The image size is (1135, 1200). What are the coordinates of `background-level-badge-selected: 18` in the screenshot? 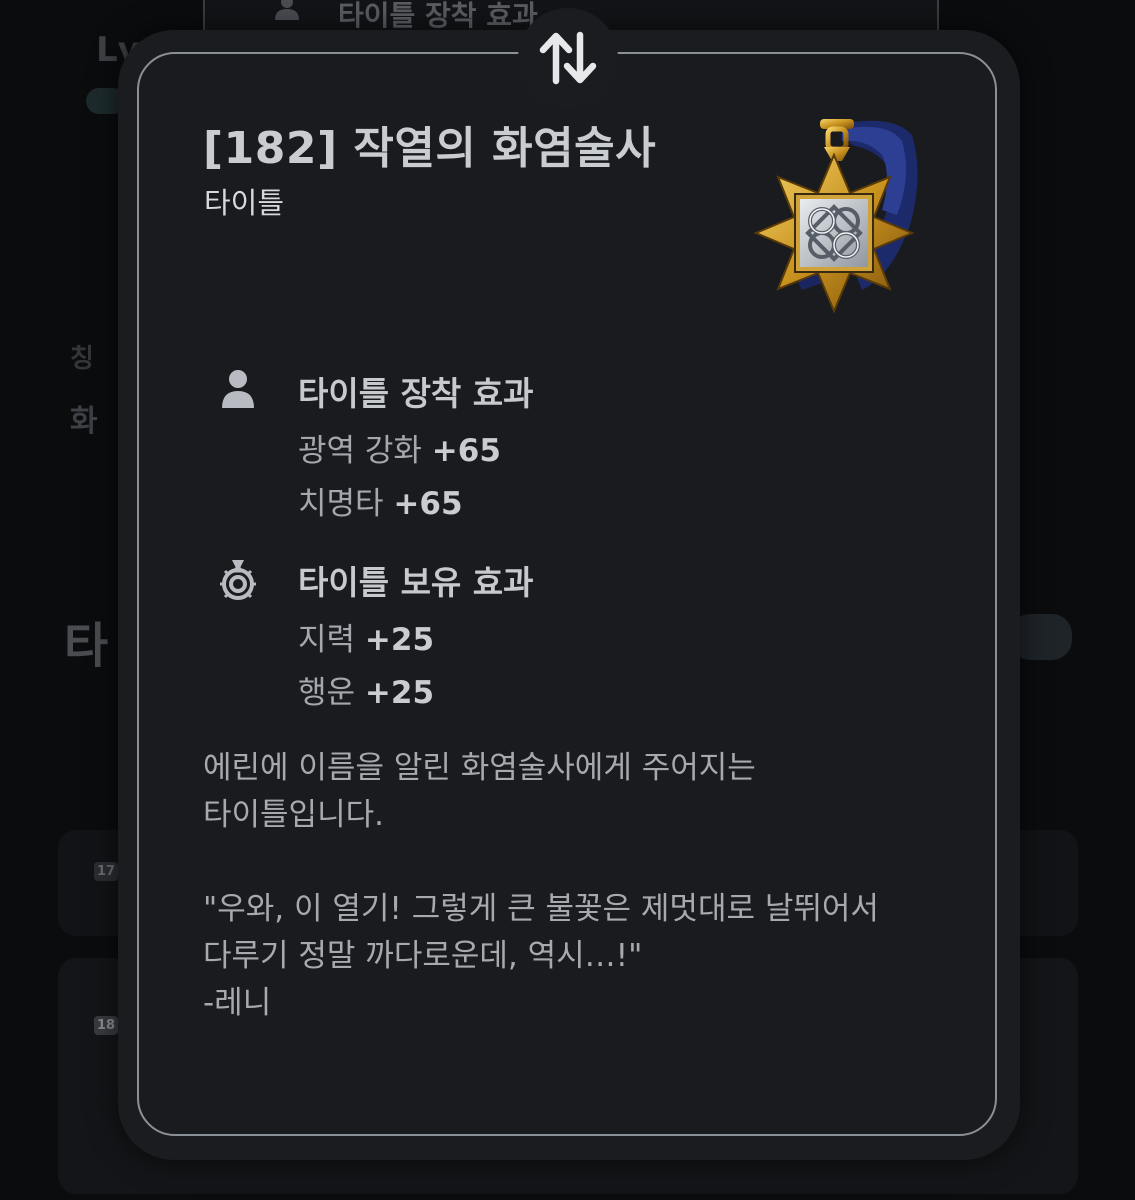 It's located at (106, 1025).